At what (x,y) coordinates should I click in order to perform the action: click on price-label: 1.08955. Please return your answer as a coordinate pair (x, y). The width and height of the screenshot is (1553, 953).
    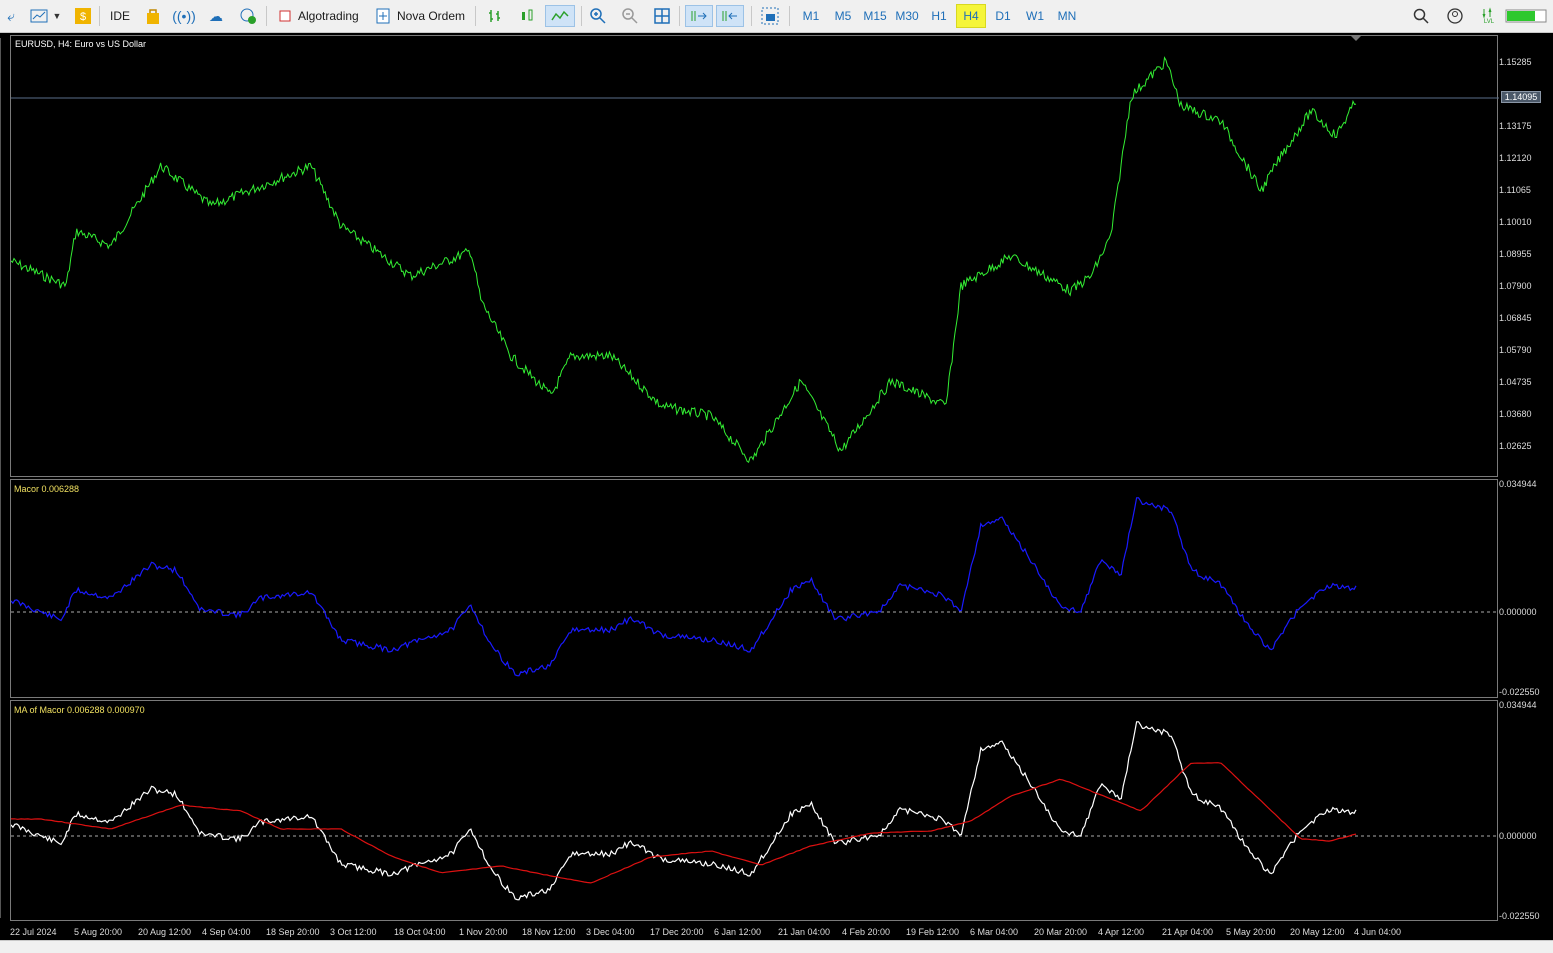
    Looking at the image, I should click on (1515, 254).